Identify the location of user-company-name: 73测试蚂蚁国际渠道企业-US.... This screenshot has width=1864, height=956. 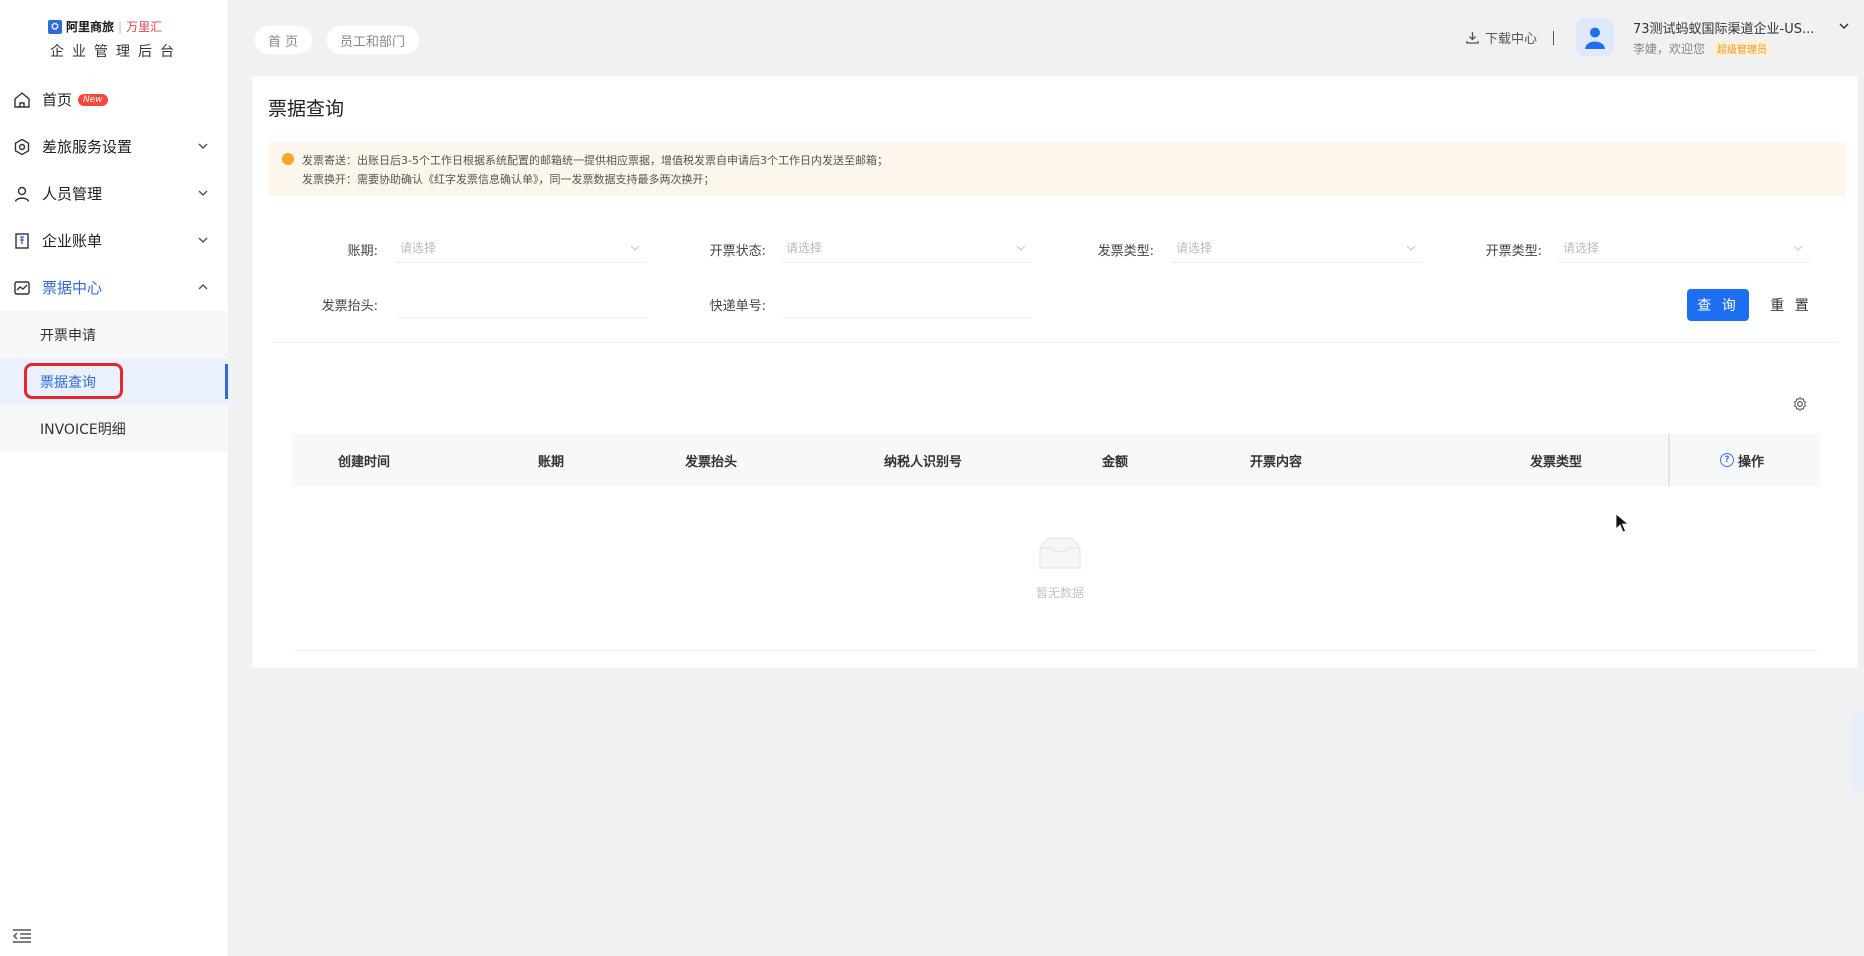
(1738, 27).